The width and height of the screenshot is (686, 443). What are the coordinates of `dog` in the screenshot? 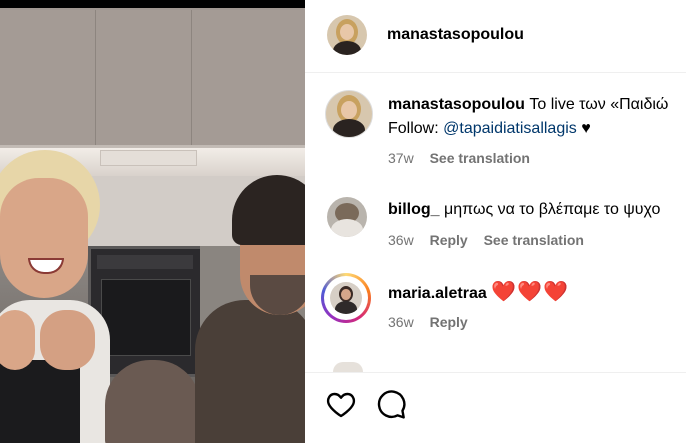 It's located at (152, 401).